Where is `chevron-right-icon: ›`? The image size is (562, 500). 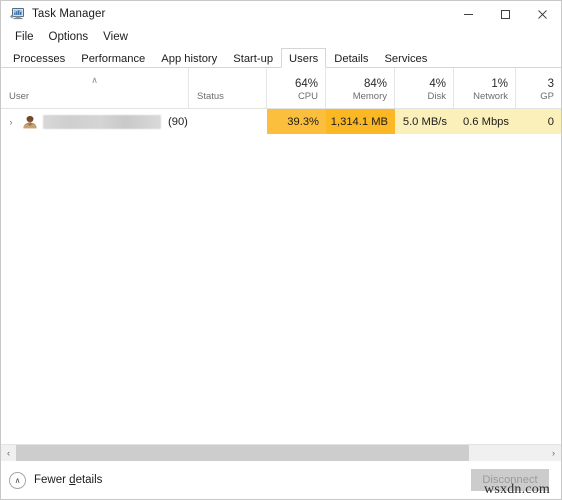 chevron-right-icon: › is located at coordinates (11, 122).